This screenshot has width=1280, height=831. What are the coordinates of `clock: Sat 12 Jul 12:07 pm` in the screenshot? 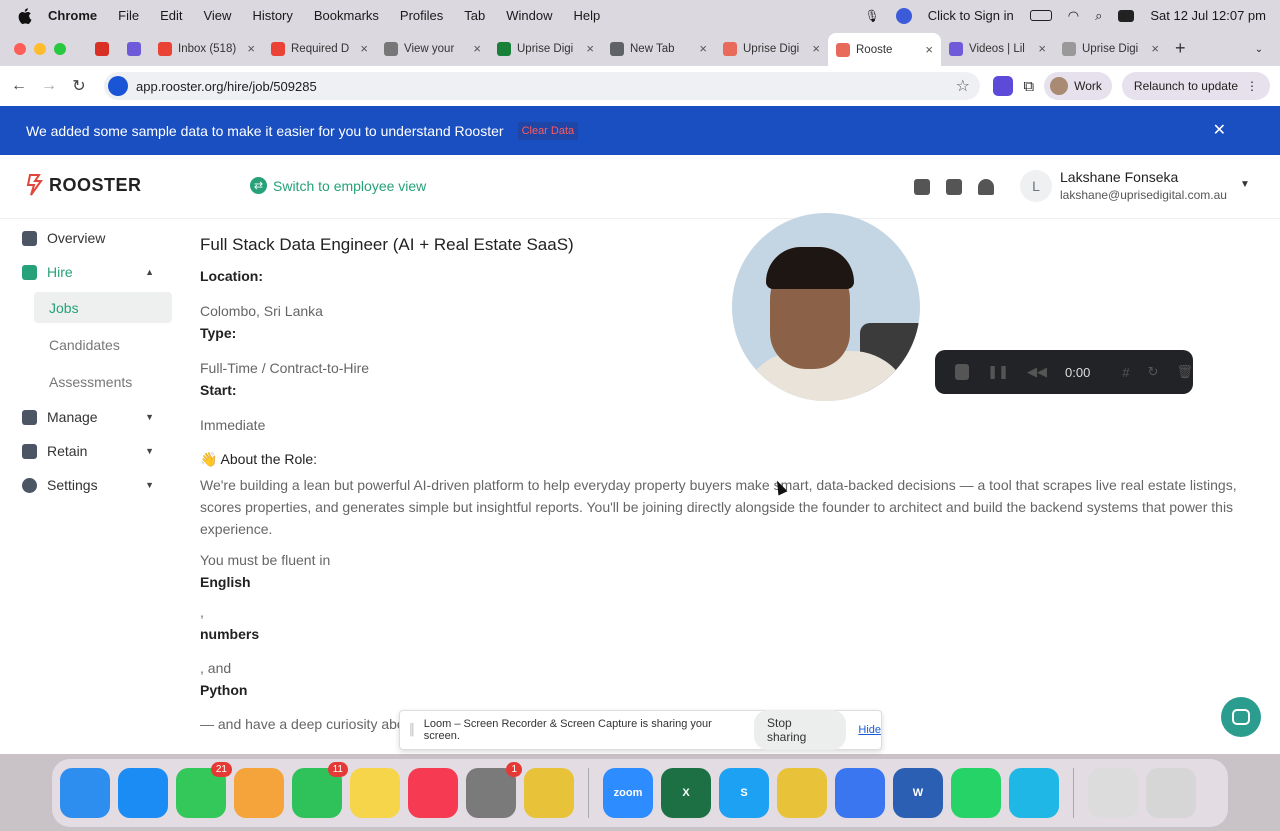 It's located at (1208, 15).